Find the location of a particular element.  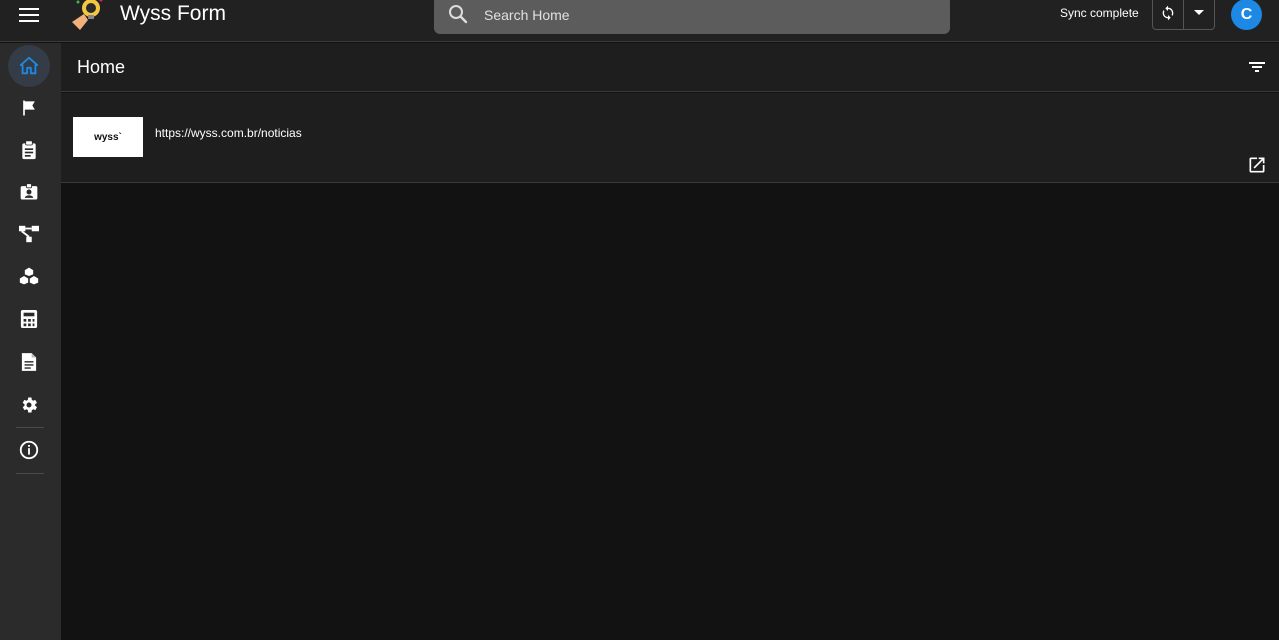

clipboard-icon is located at coordinates (29, 150).